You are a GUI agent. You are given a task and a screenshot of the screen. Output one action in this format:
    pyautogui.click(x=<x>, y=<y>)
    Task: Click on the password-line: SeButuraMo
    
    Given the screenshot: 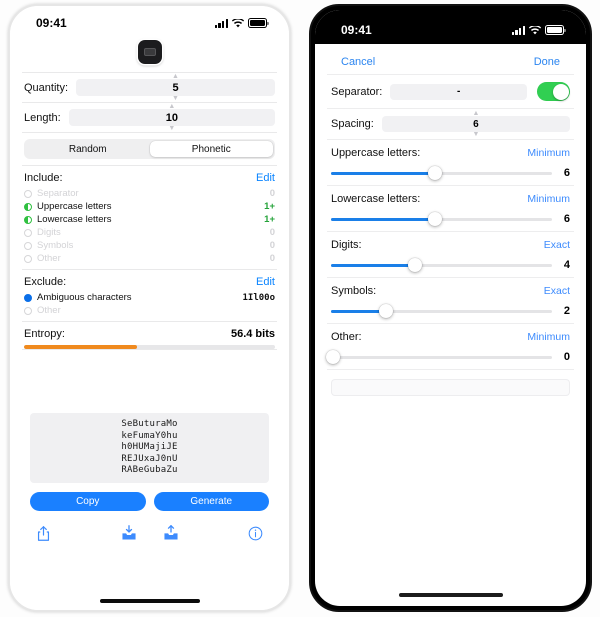 What is the action you would take?
    pyautogui.click(x=149, y=424)
    